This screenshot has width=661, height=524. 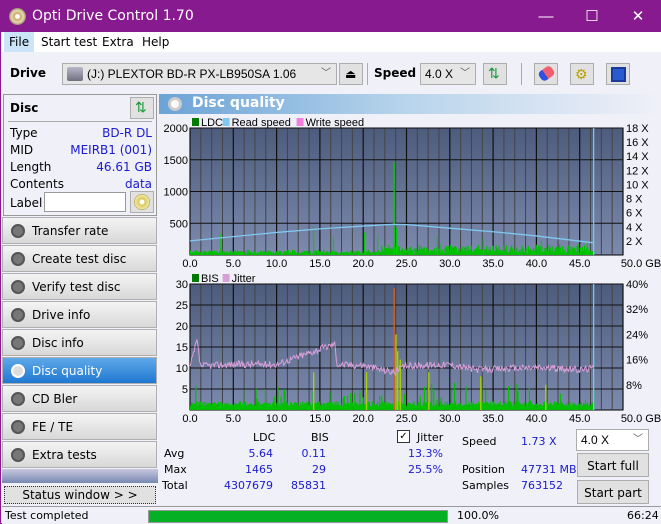 What do you see at coordinates (199, 74) in the screenshot?
I see `drive-select: (J:) PLEXTOR BD-R PX-LB950SA 1.06 ﹀` at bounding box center [199, 74].